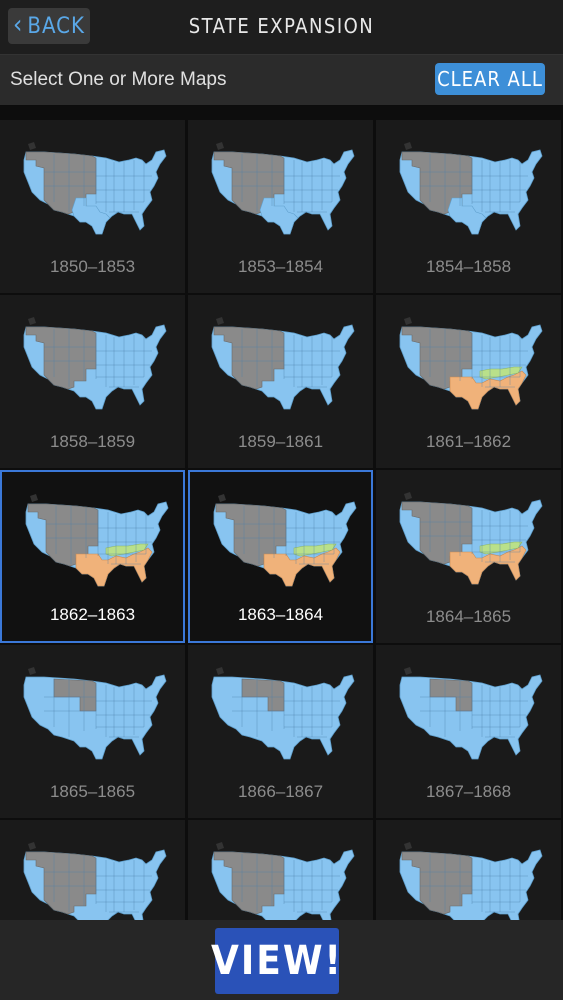 The height and width of the screenshot is (1000, 563). I want to click on map-tile: 1867–1868, so click(468, 731).